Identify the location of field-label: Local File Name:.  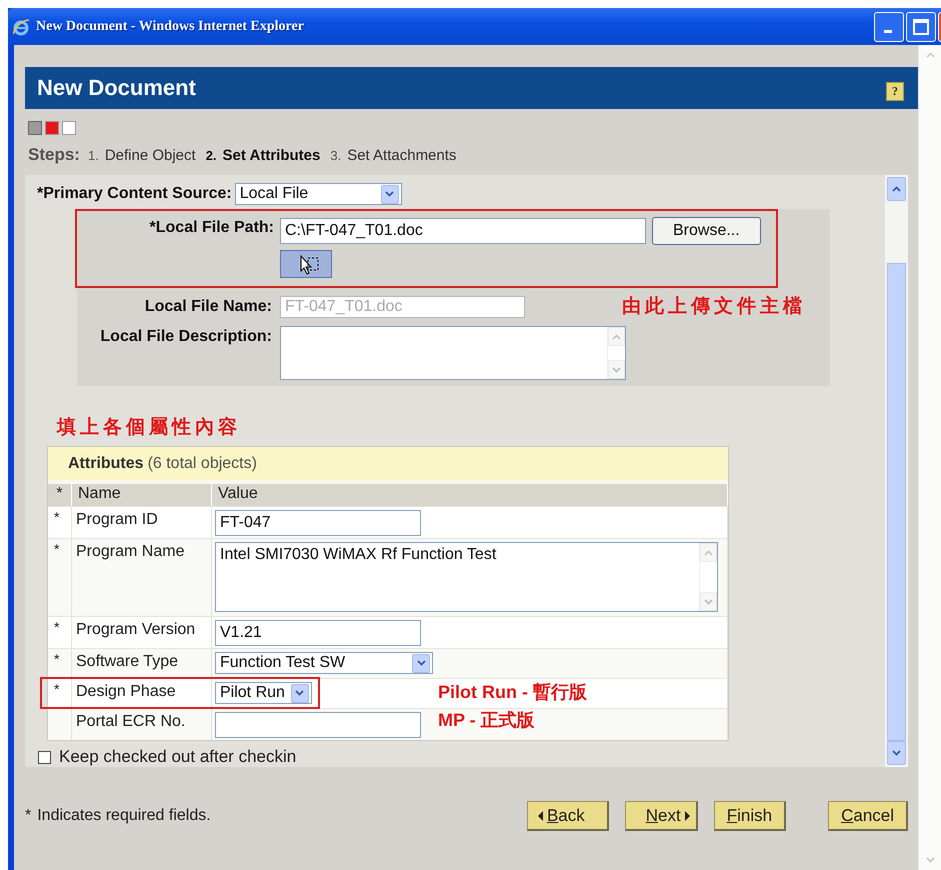
(208, 306).